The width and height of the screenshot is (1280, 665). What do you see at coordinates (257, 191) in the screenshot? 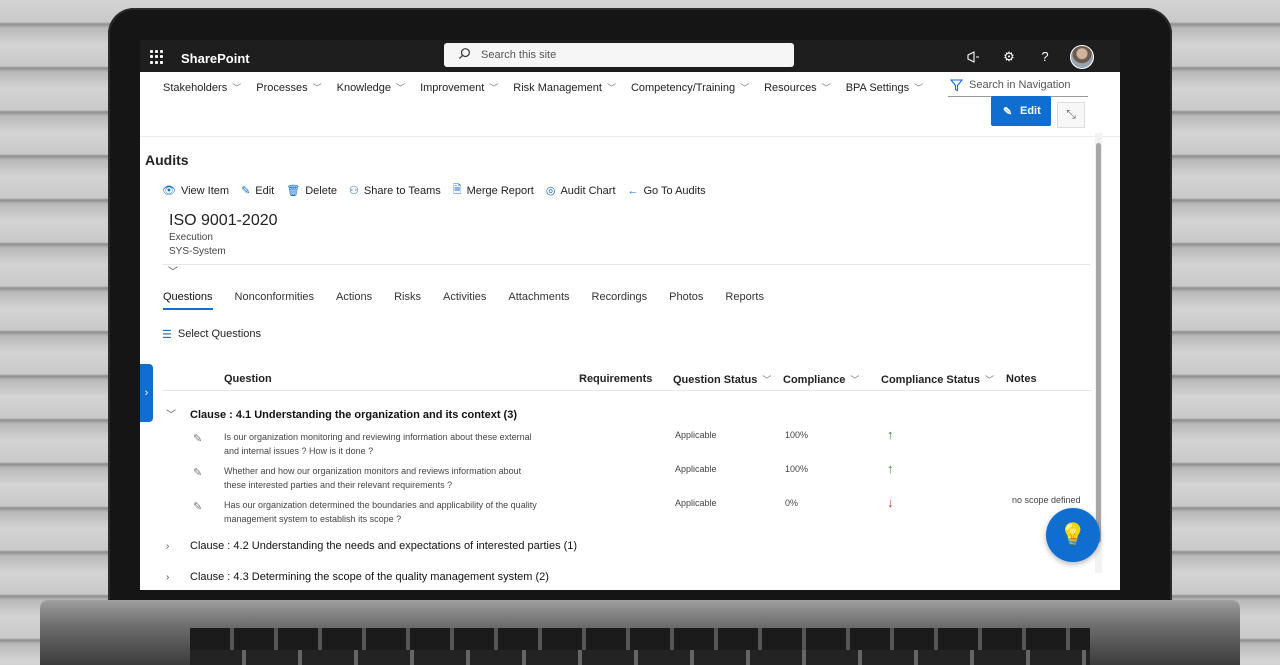
I see `edit-item-button: ✎ Edit` at bounding box center [257, 191].